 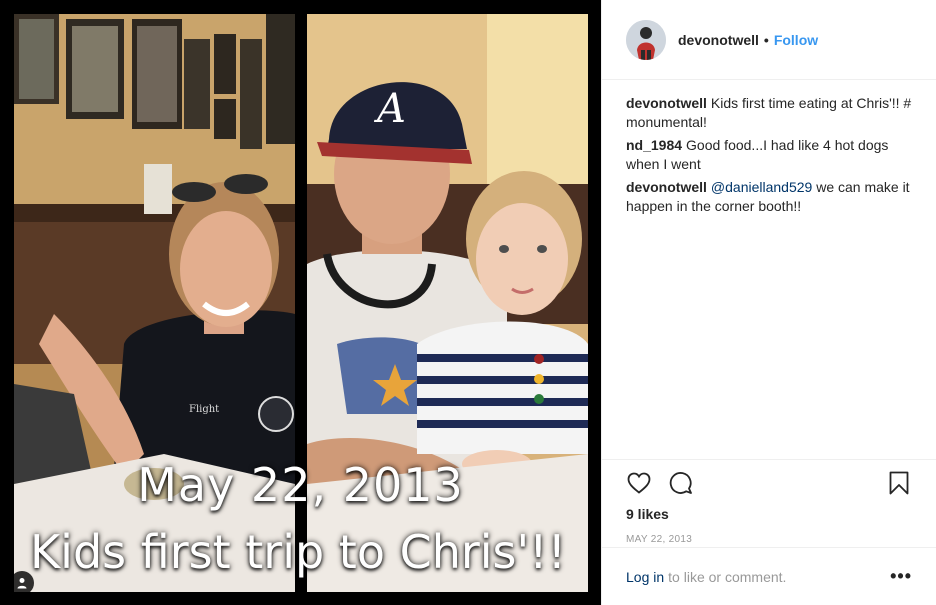 I want to click on login-bar: Log in to like or comment. •••, so click(x=769, y=576).